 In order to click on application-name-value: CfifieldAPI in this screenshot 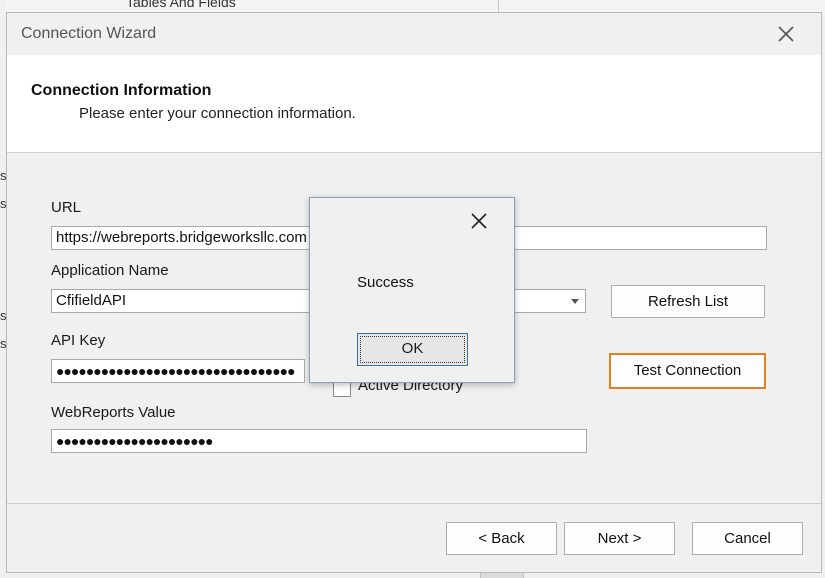, I will do `click(91, 300)`.